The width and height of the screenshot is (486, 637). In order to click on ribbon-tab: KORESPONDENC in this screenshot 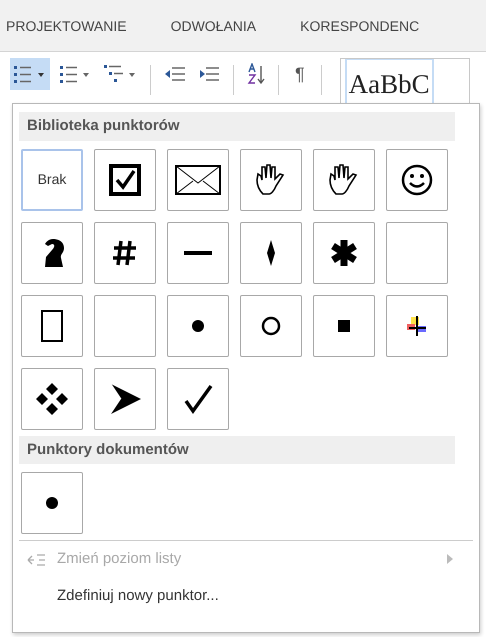, I will do `click(360, 33)`.